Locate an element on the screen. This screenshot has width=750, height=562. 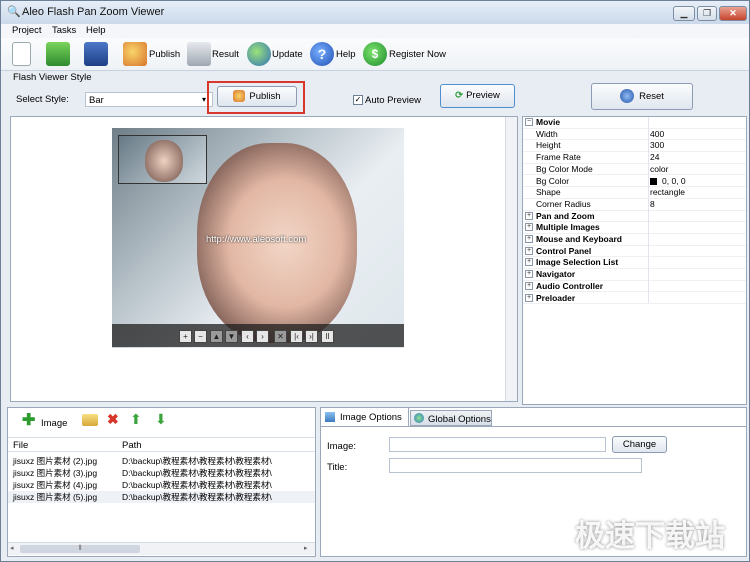
change-button: Change is located at coordinates (639, 444).